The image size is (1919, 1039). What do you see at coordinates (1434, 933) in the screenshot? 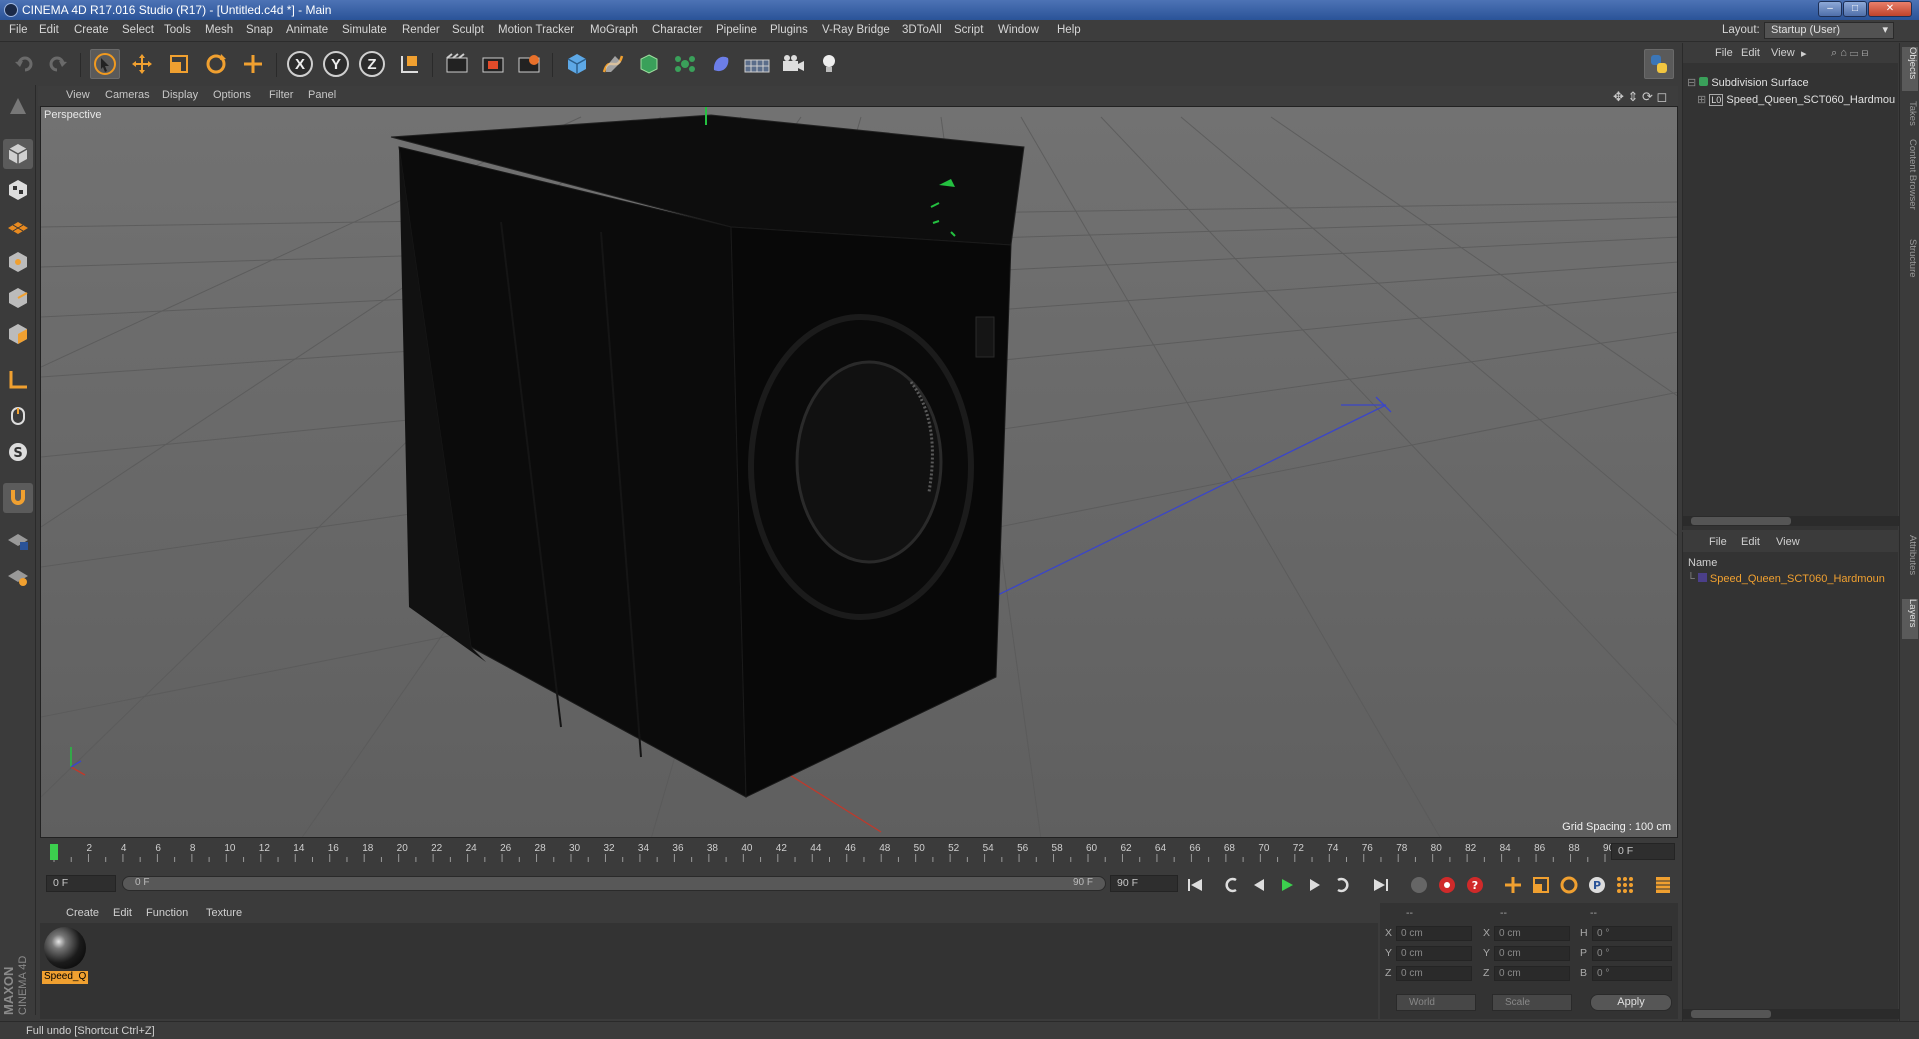
I see `coord-pos-x-field: 0 cm` at bounding box center [1434, 933].